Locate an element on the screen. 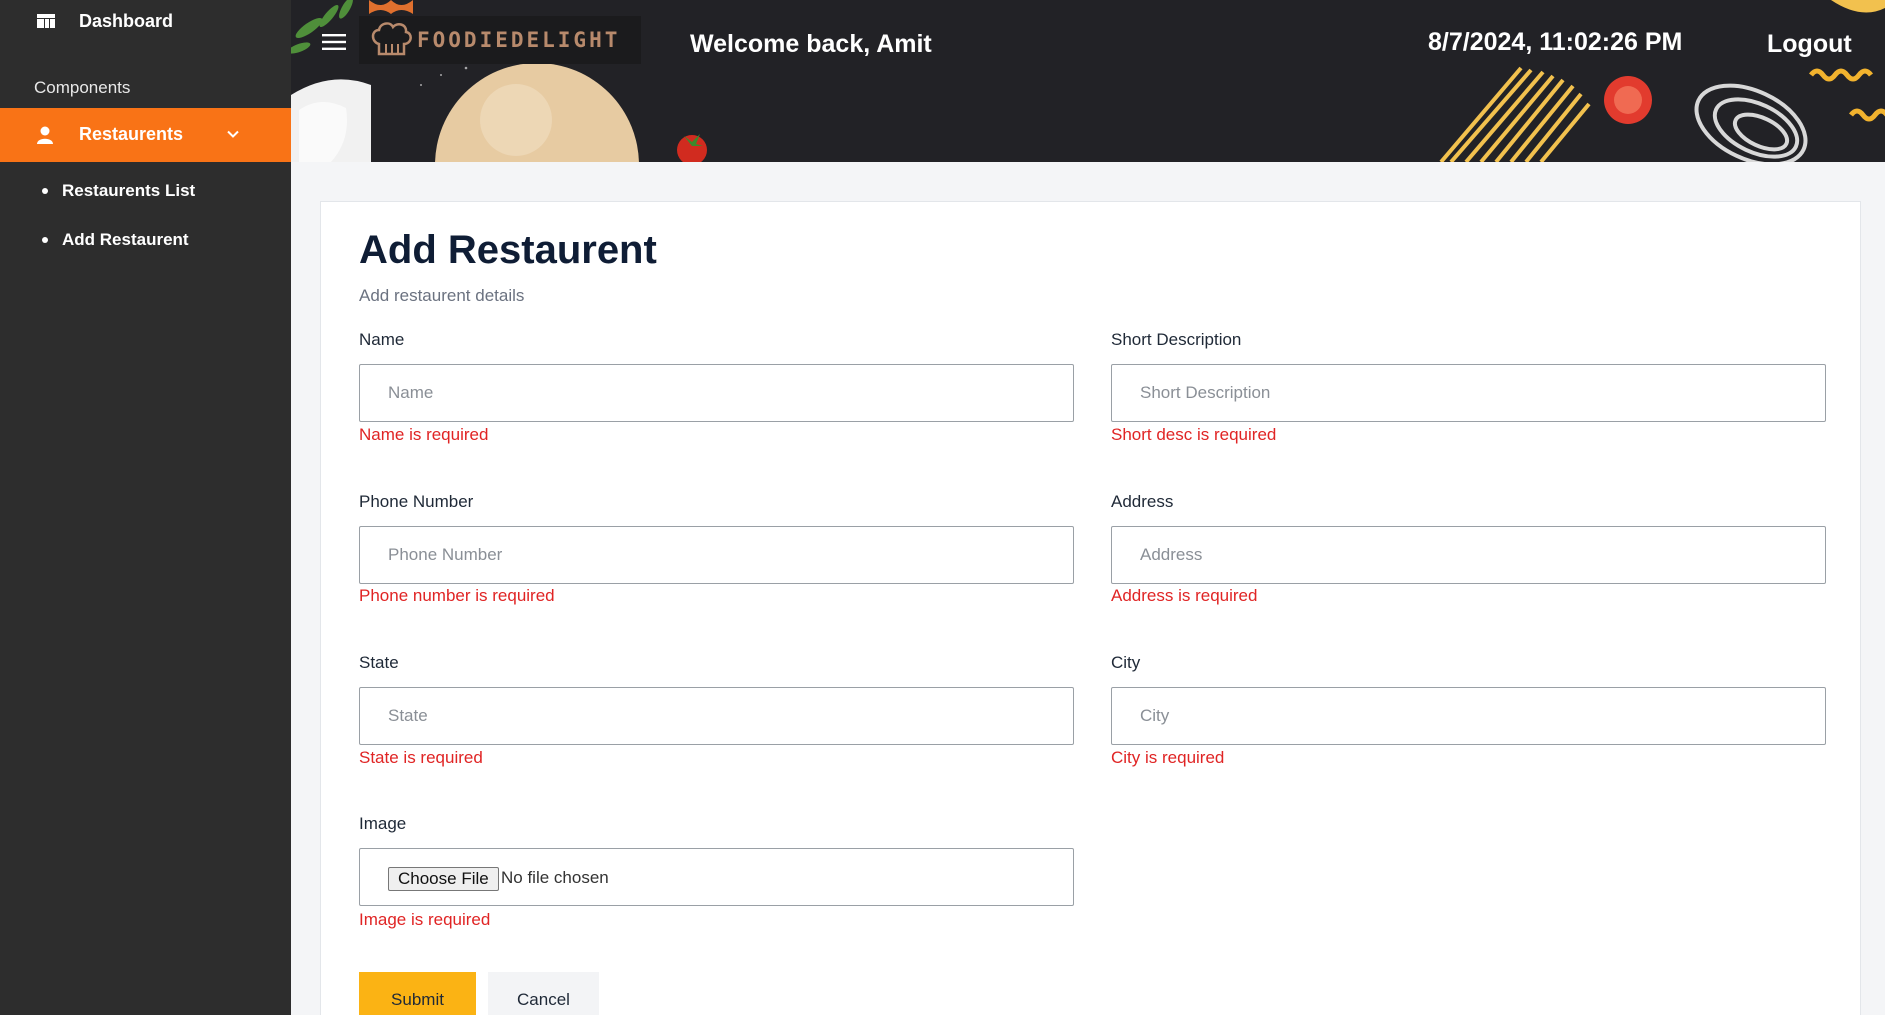  logout-button: Logout is located at coordinates (1809, 44).